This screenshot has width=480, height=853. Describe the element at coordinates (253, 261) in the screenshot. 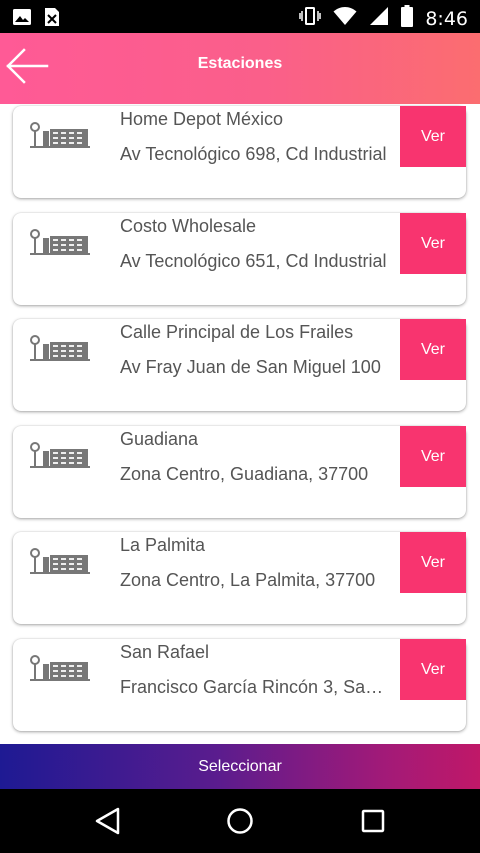

I see `station-address: Av Tecnológico 651, Cd Industrial` at that location.